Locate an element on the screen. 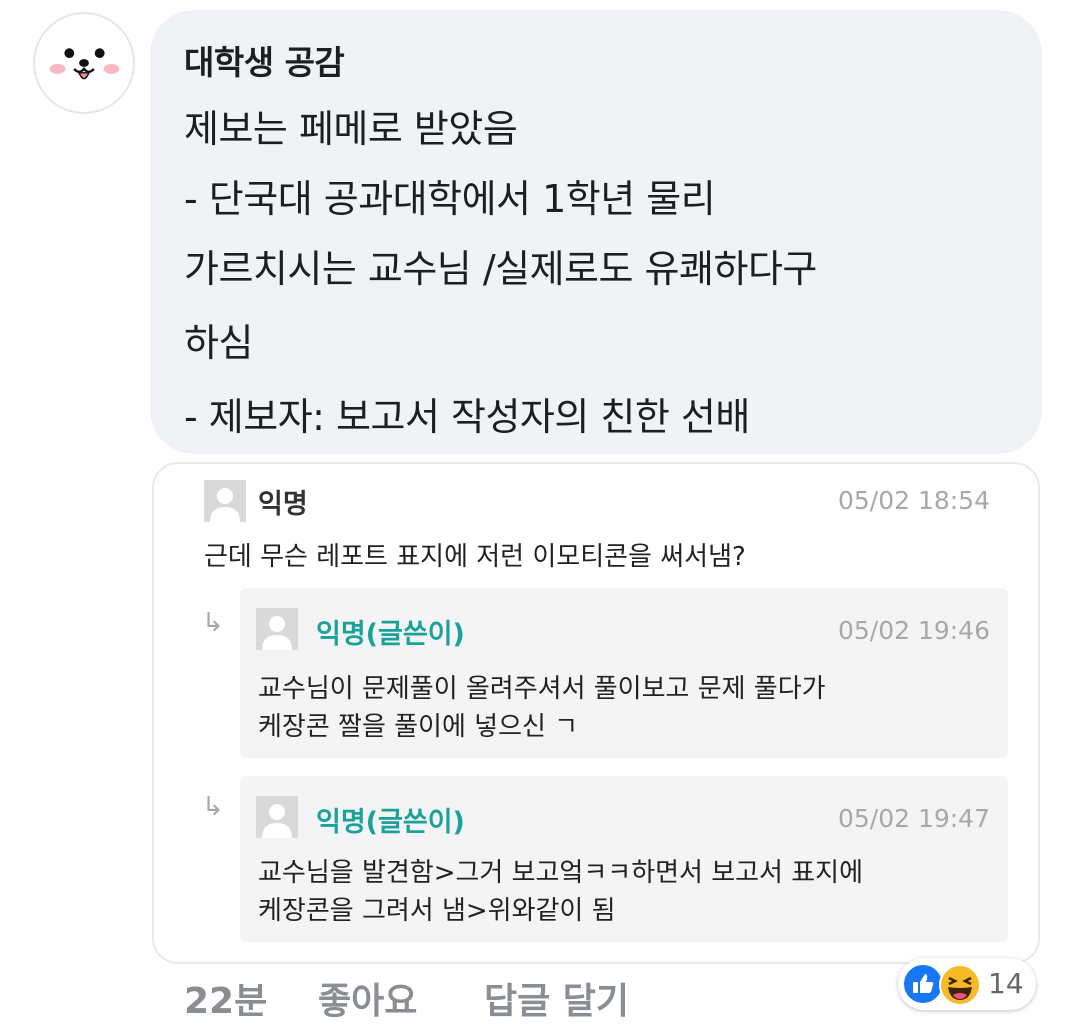 Image resolution: width=1074 pixels, height=1027 pixels. reply-time: 05/02 19:47 is located at coordinates (913, 818).